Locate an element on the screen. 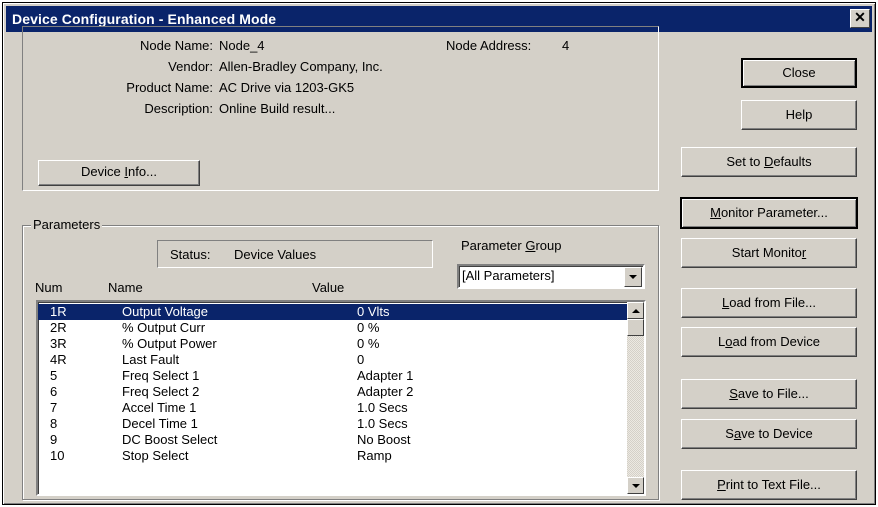  parameter-num: 3R is located at coordinates (58, 343).